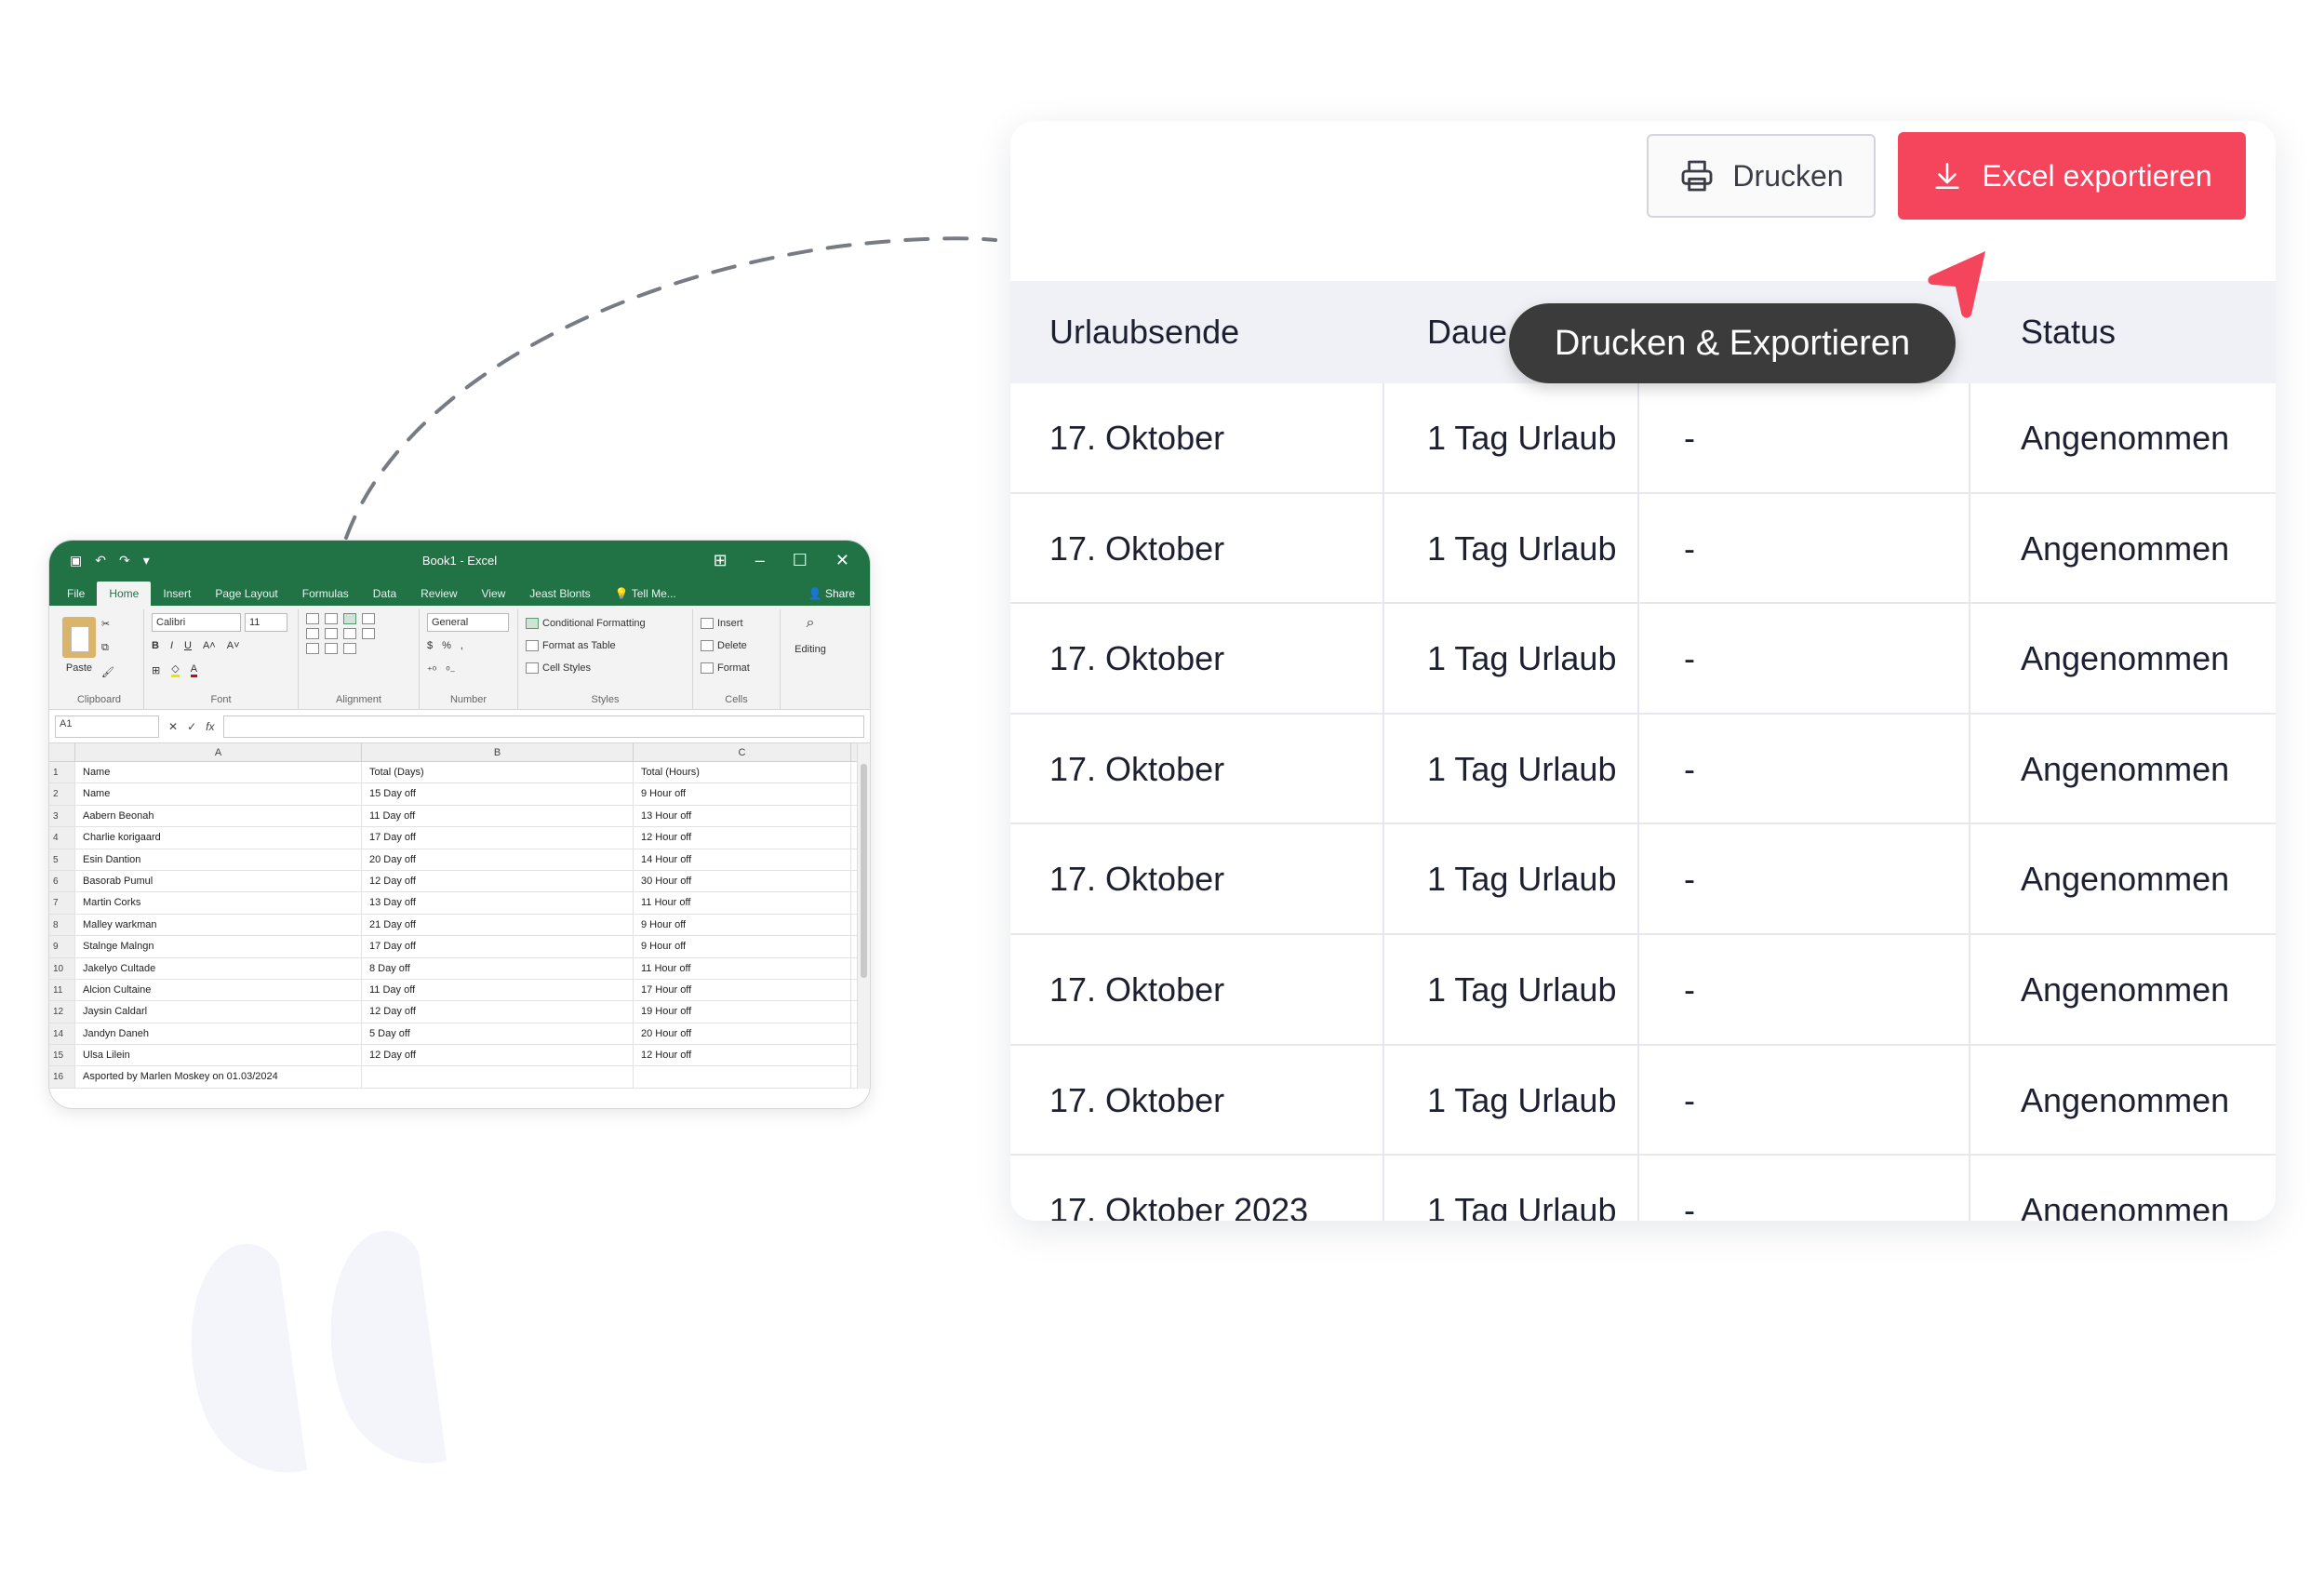 The image size is (2324, 1578). Describe the element at coordinates (188, 645) in the screenshot. I see `underline-icon: U` at that location.